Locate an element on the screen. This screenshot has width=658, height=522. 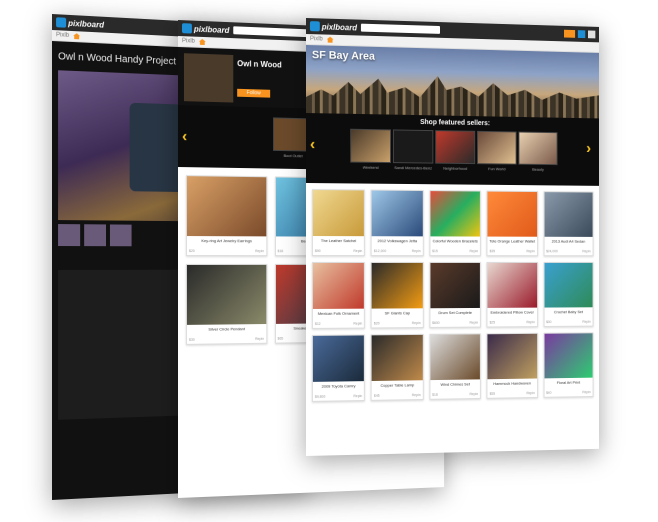
chevron-right-icon: › is located at coordinates (590, 148).